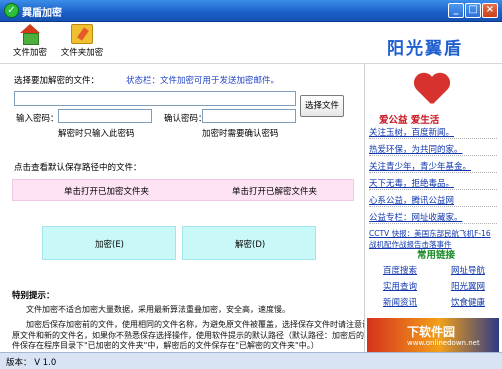 The image size is (502, 369). What do you see at coordinates (409, 120) in the screenshot?
I see `side-slogan: 爱公益 爱生活` at bounding box center [409, 120].